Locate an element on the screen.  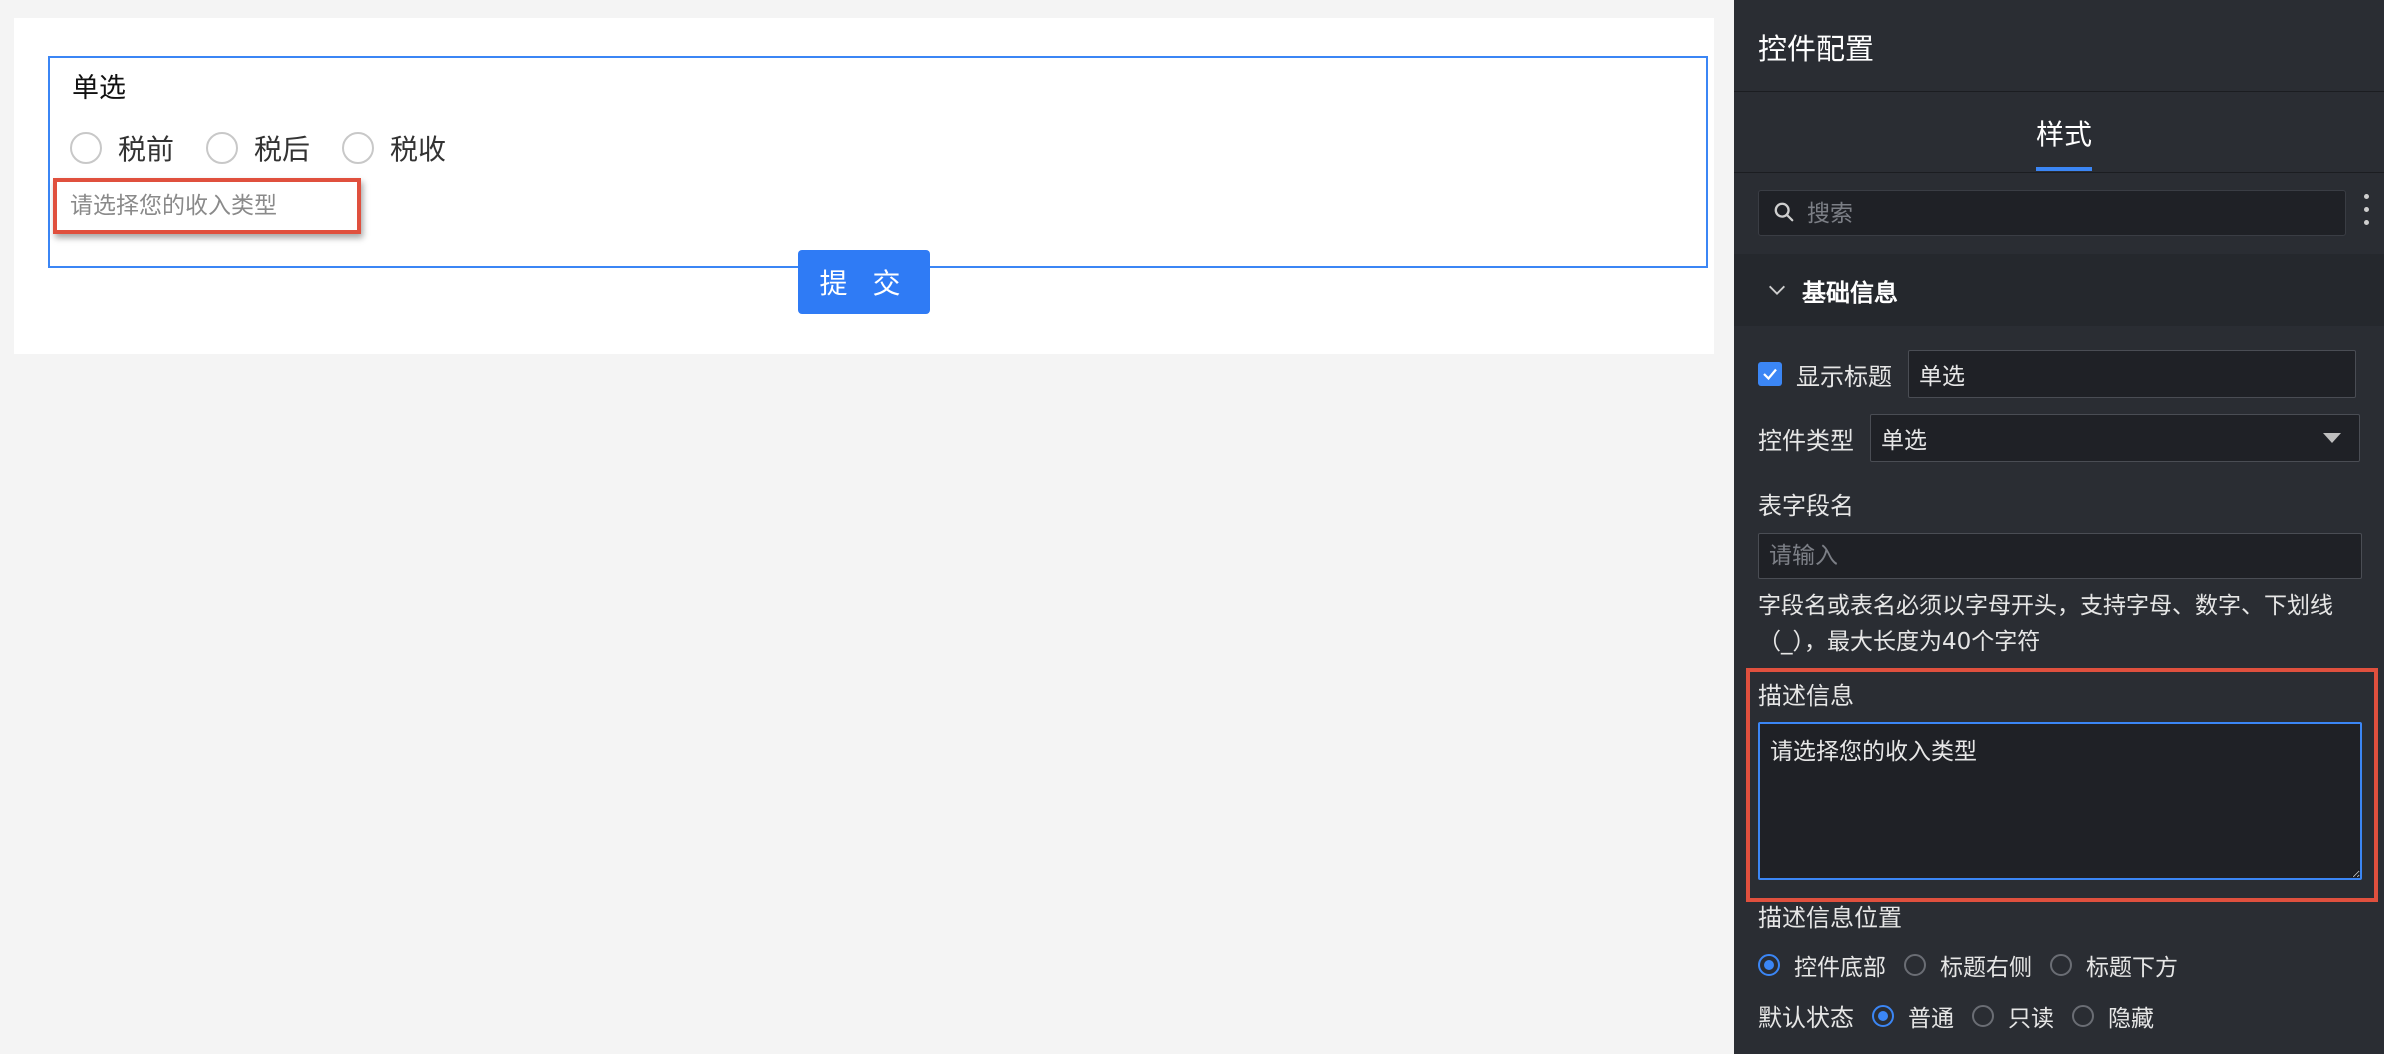
default-state-label: 默认状态 is located at coordinates (1806, 1018).